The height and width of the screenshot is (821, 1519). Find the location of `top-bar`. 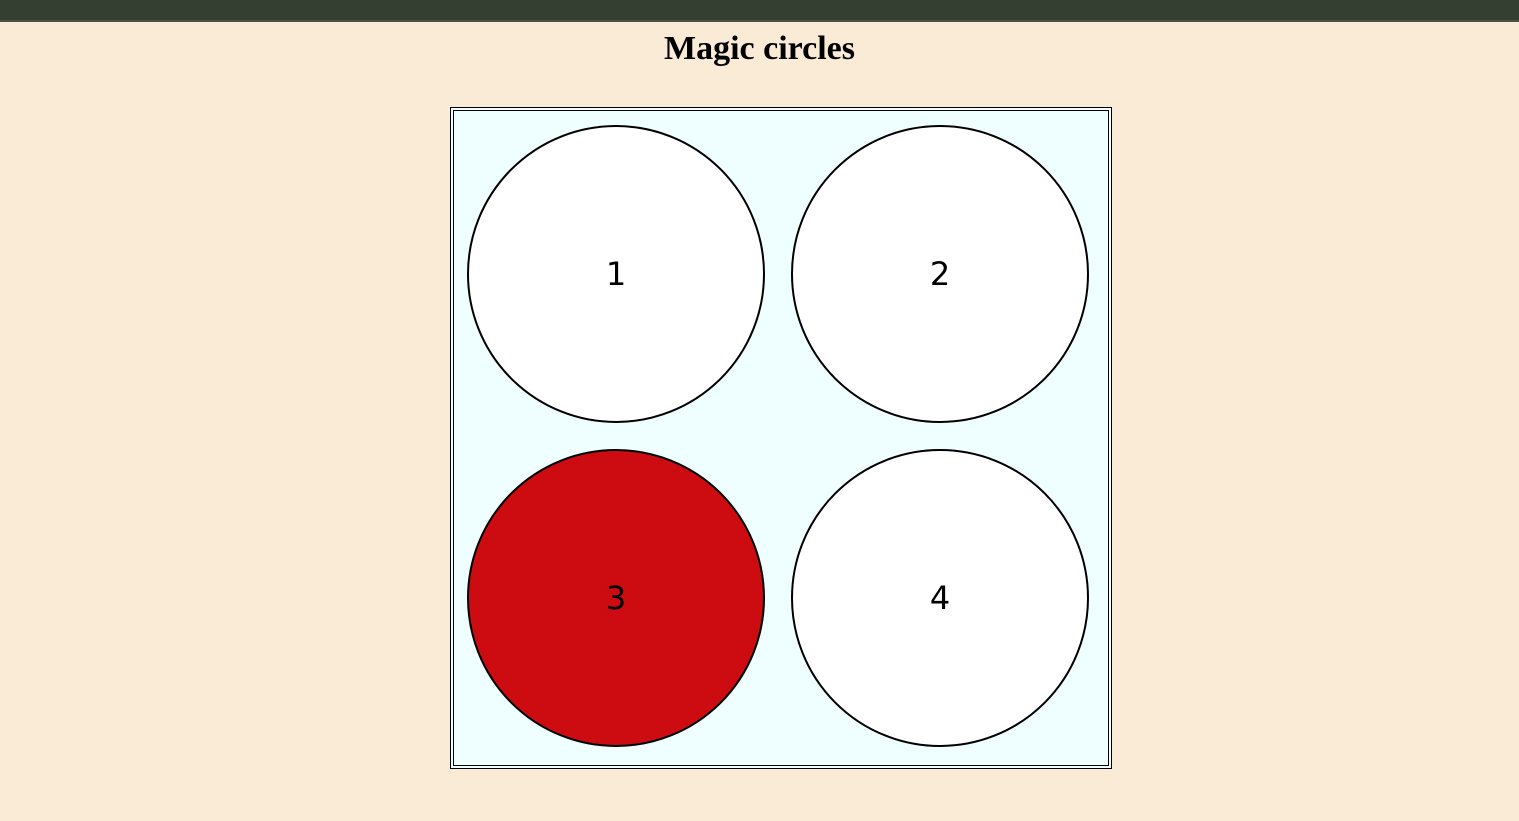

top-bar is located at coordinates (759, 11).